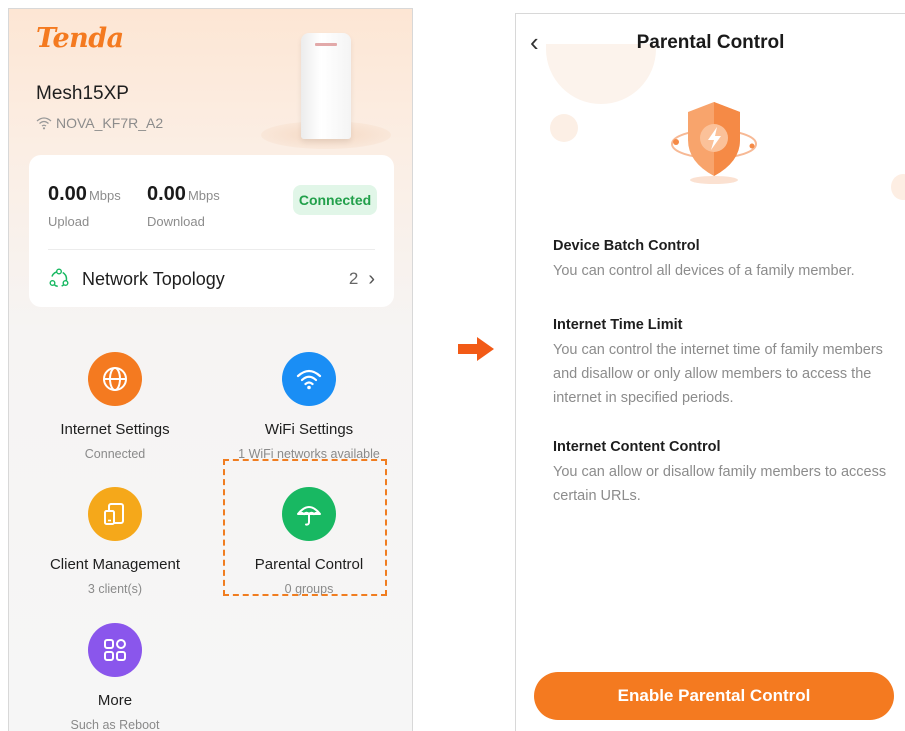  Describe the element at coordinates (211, 249) in the screenshot. I see `card-divider` at that location.